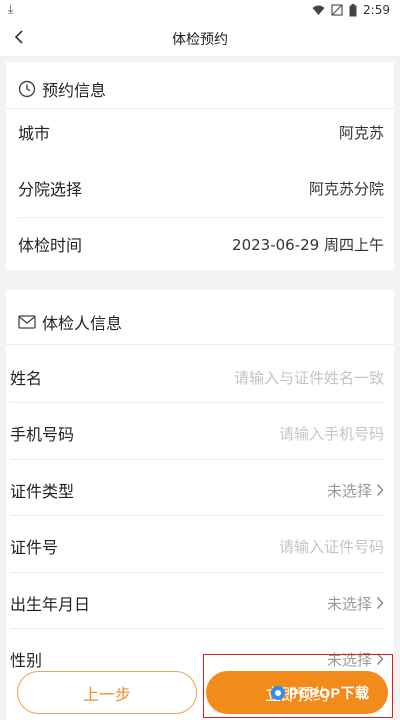 This screenshot has width=400, height=720. What do you see at coordinates (197, 490) in the screenshot?
I see `row-id-type: 证件类型 未选择` at bounding box center [197, 490].